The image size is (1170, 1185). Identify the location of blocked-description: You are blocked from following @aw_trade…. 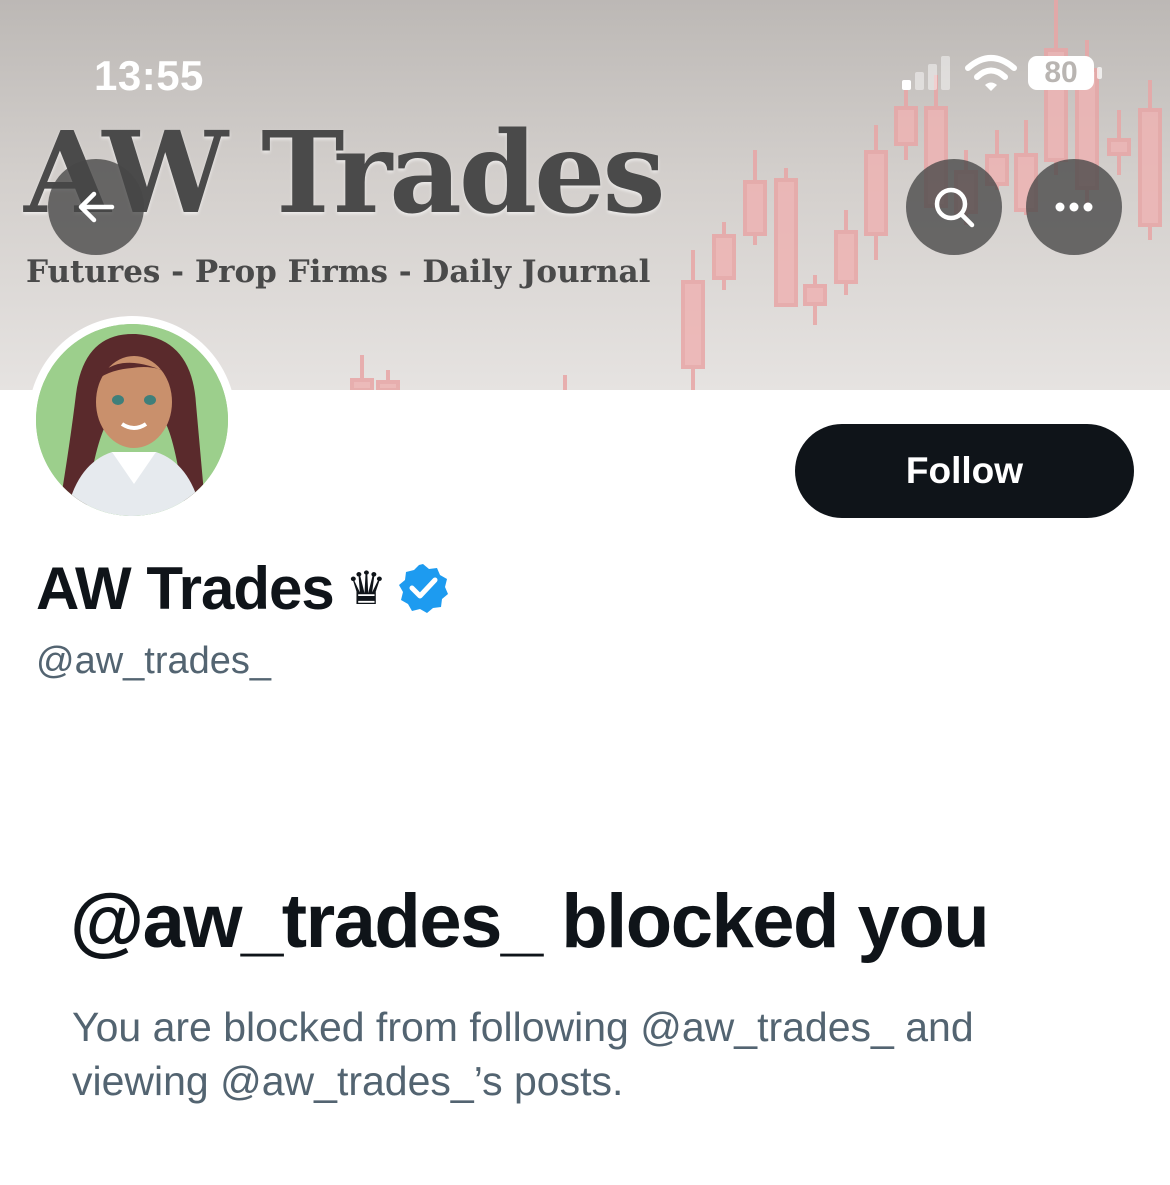
(523, 1054).